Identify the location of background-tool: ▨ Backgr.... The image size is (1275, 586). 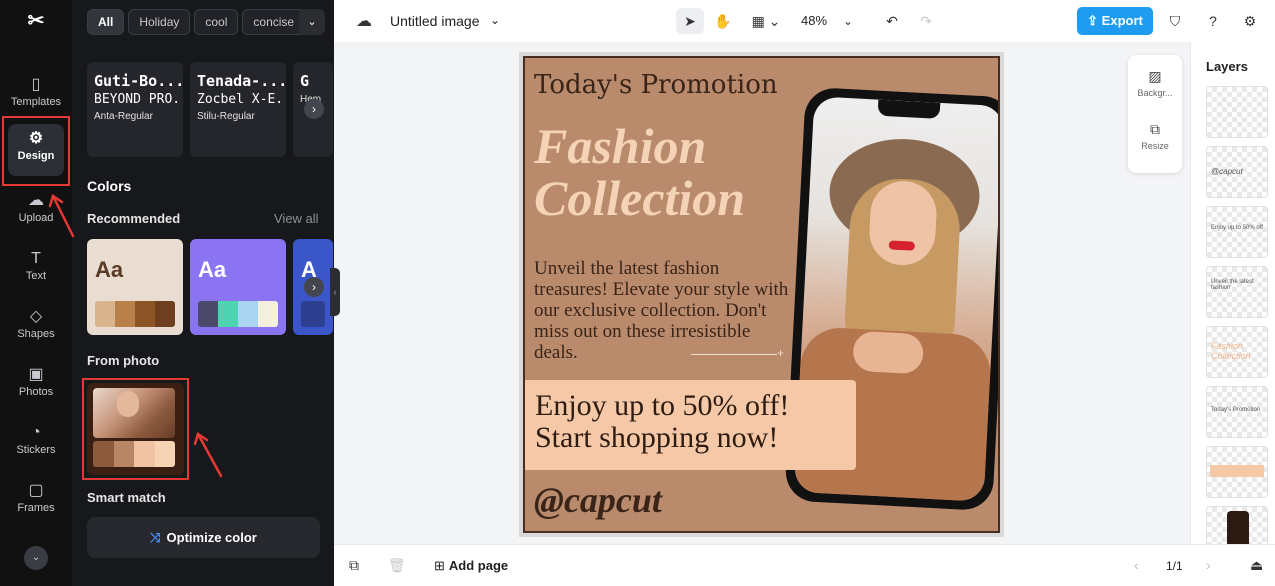
(1155, 83).